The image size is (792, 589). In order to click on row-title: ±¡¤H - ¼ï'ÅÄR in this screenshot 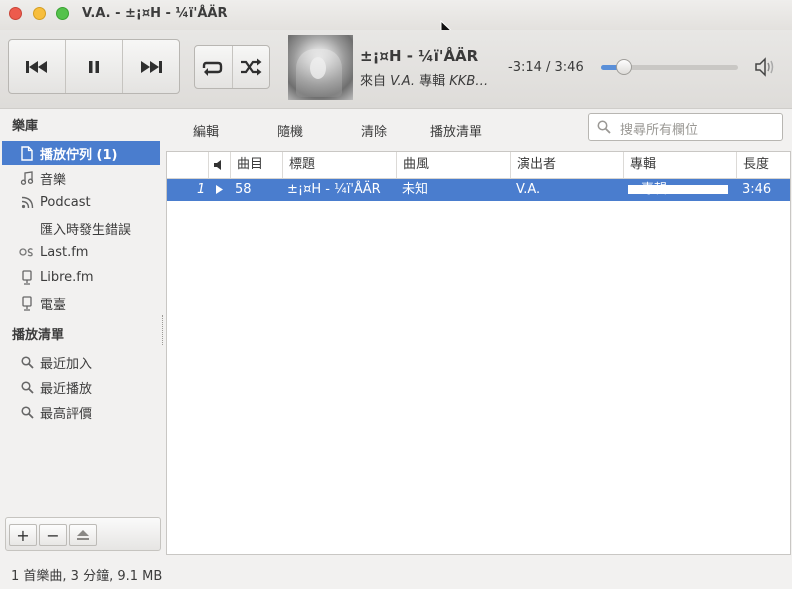, I will do `click(334, 189)`.